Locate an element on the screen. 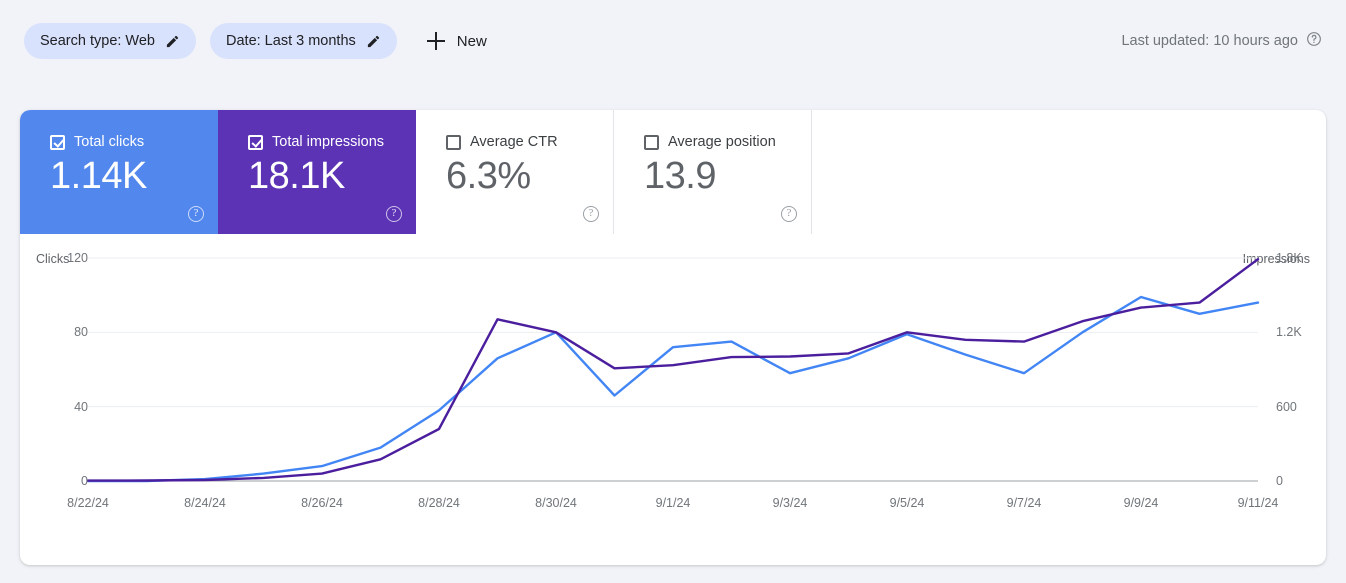 This screenshot has height=583, width=1346. add-new-filter-label: New is located at coordinates (471, 41).